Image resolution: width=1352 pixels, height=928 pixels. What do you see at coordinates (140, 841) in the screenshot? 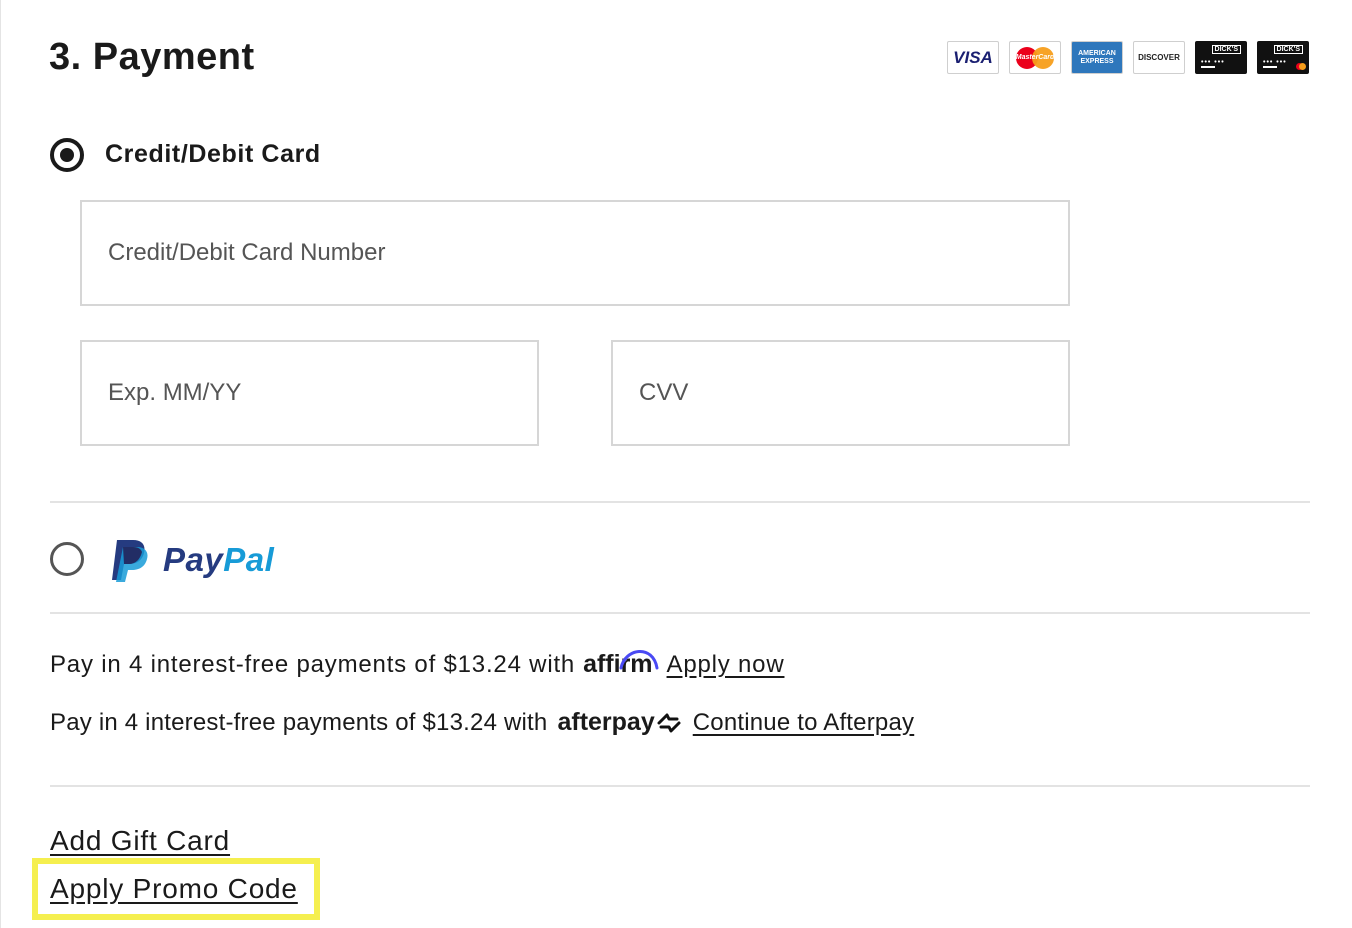
I see `add-gift-card-link: Add Gift Card` at bounding box center [140, 841].